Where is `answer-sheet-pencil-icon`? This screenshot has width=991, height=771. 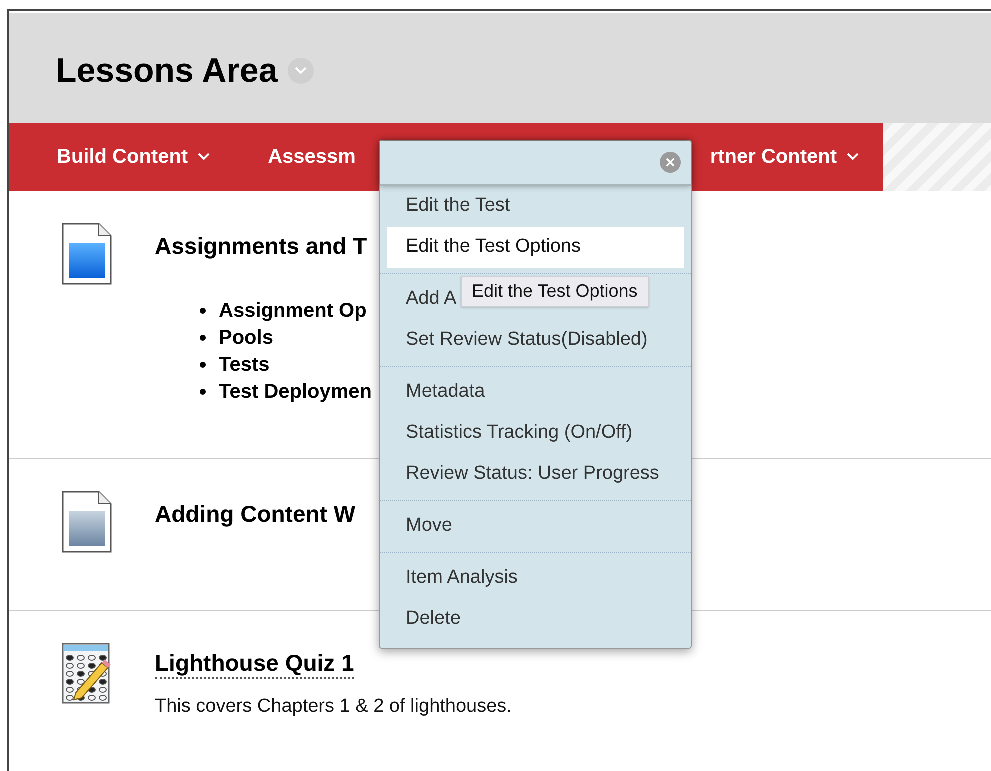
answer-sheet-pencil-icon is located at coordinates (87, 674).